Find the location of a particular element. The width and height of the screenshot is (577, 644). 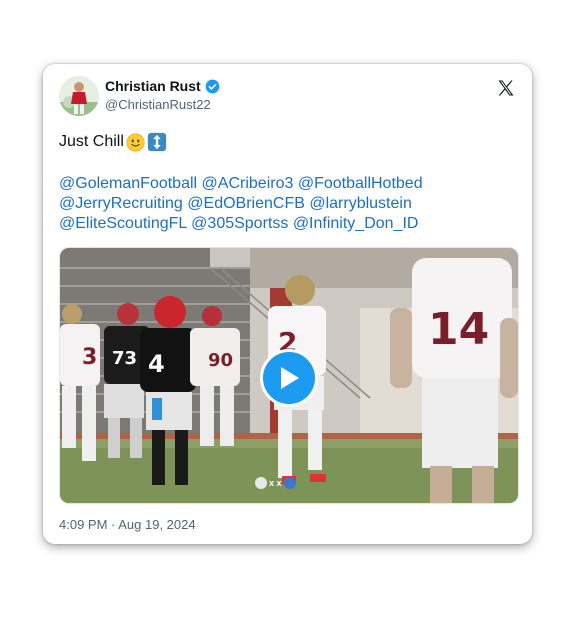

watermark-text: x x is located at coordinates (275, 483).